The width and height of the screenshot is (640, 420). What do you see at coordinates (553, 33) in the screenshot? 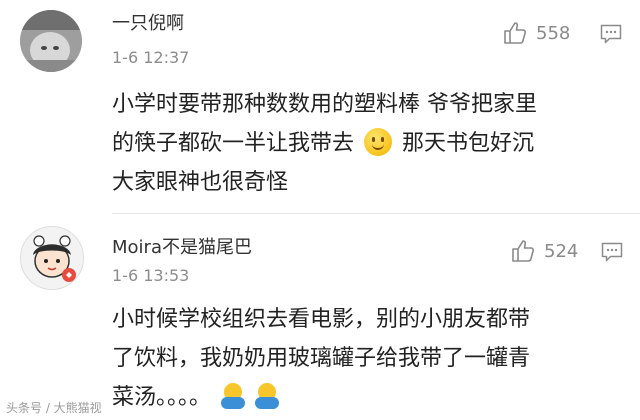
I see `like-count: 558` at bounding box center [553, 33].